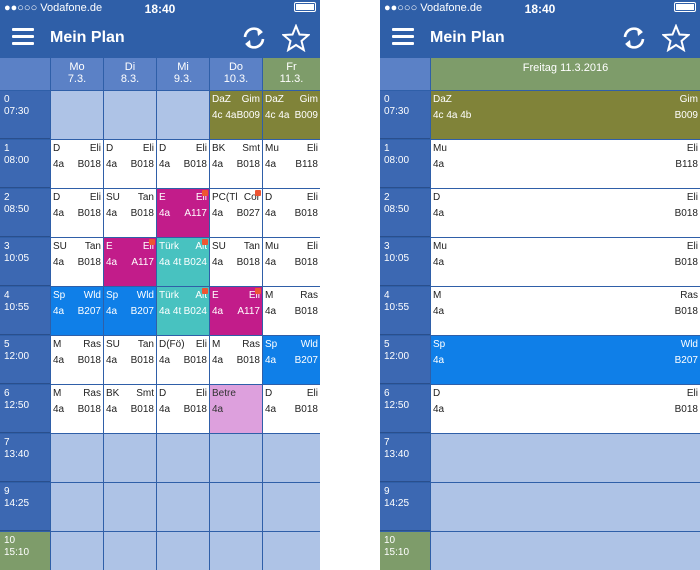 This screenshot has height=570, width=700. What do you see at coordinates (183, 74) in the screenshot?
I see `day-header: Mi 9.3.` at bounding box center [183, 74].